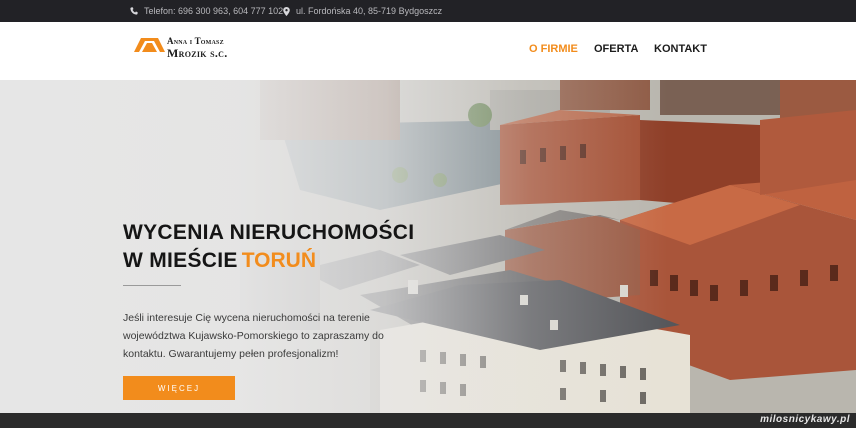 The width and height of the screenshot is (856, 428). Describe the element at coordinates (152, 285) in the screenshot. I see `hero-divider` at that location.